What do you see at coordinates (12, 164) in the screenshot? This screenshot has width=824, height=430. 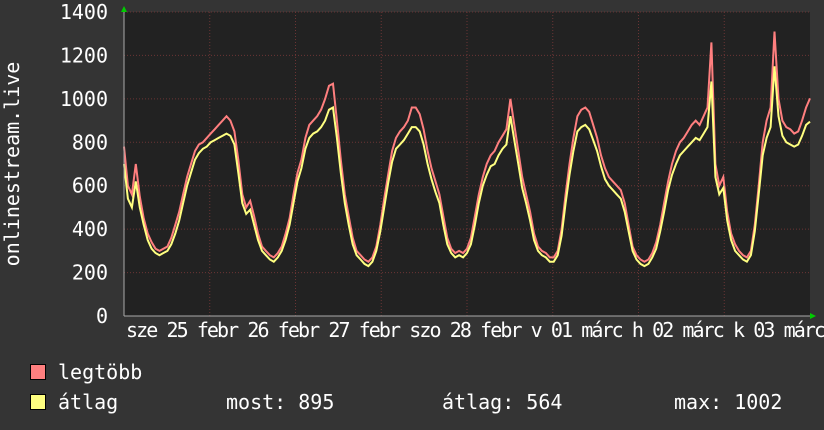 I see `y-axis-label: onlinestream.live` at bounding box center [12, 164].